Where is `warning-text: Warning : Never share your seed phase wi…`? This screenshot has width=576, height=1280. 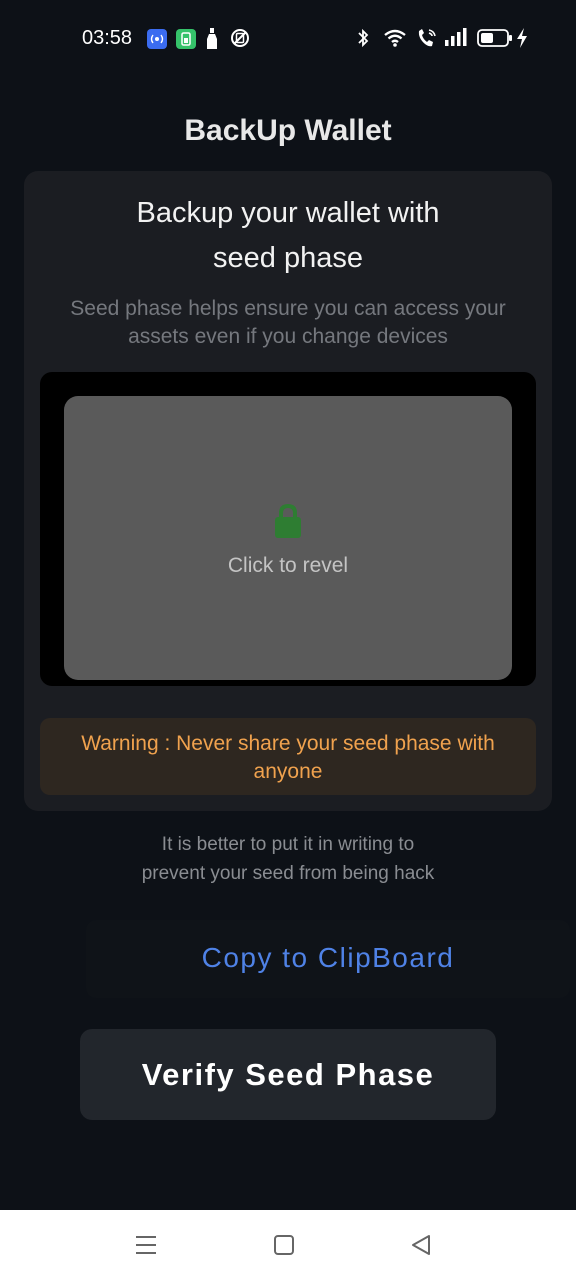 warning-text: Warning : Never share your seed phase wi… is located at coordinates (288, 757).